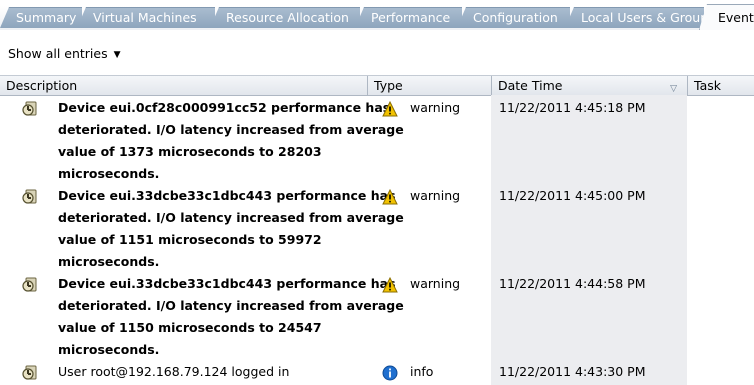 This screenshot has width=754, height=385. I want to click on description-line: value of 1373 microseconds to 28203, so click(190, 151).